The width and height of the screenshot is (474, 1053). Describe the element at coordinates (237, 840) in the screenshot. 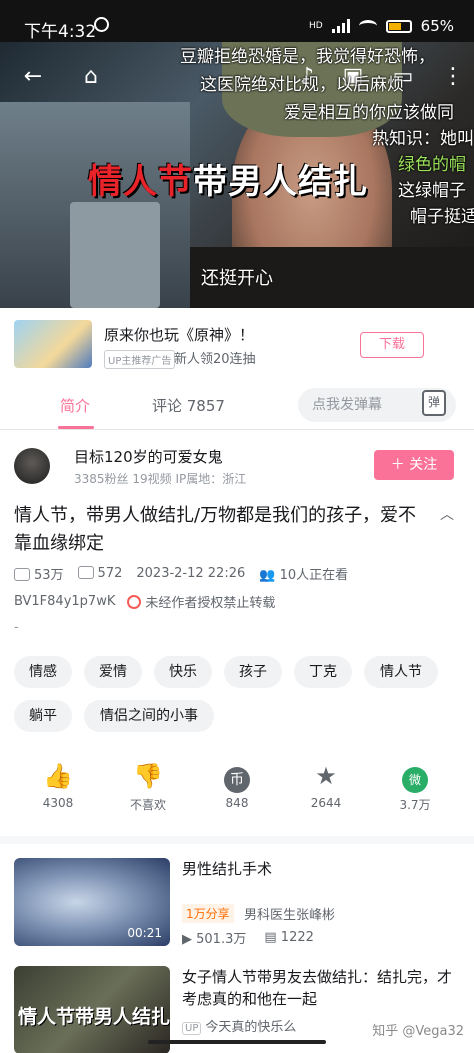

I see `section-divider` at that location.